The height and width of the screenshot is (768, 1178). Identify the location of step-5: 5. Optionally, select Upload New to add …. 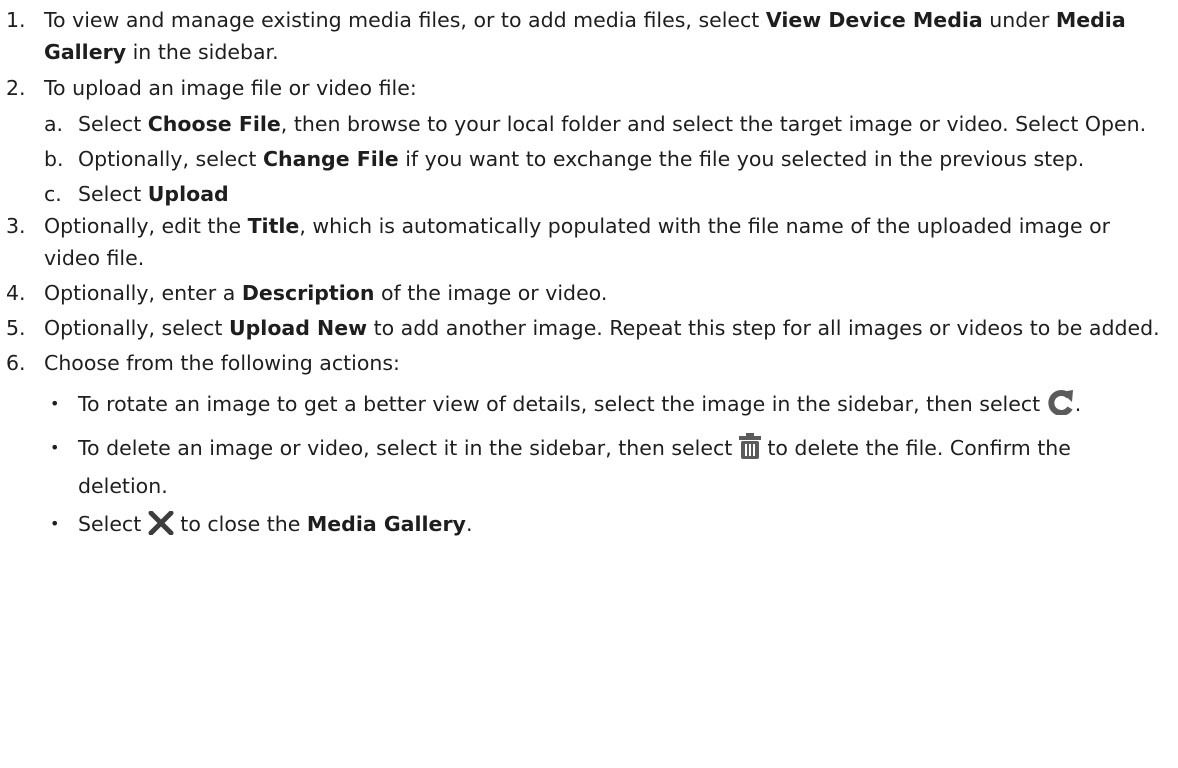
(589, 328).